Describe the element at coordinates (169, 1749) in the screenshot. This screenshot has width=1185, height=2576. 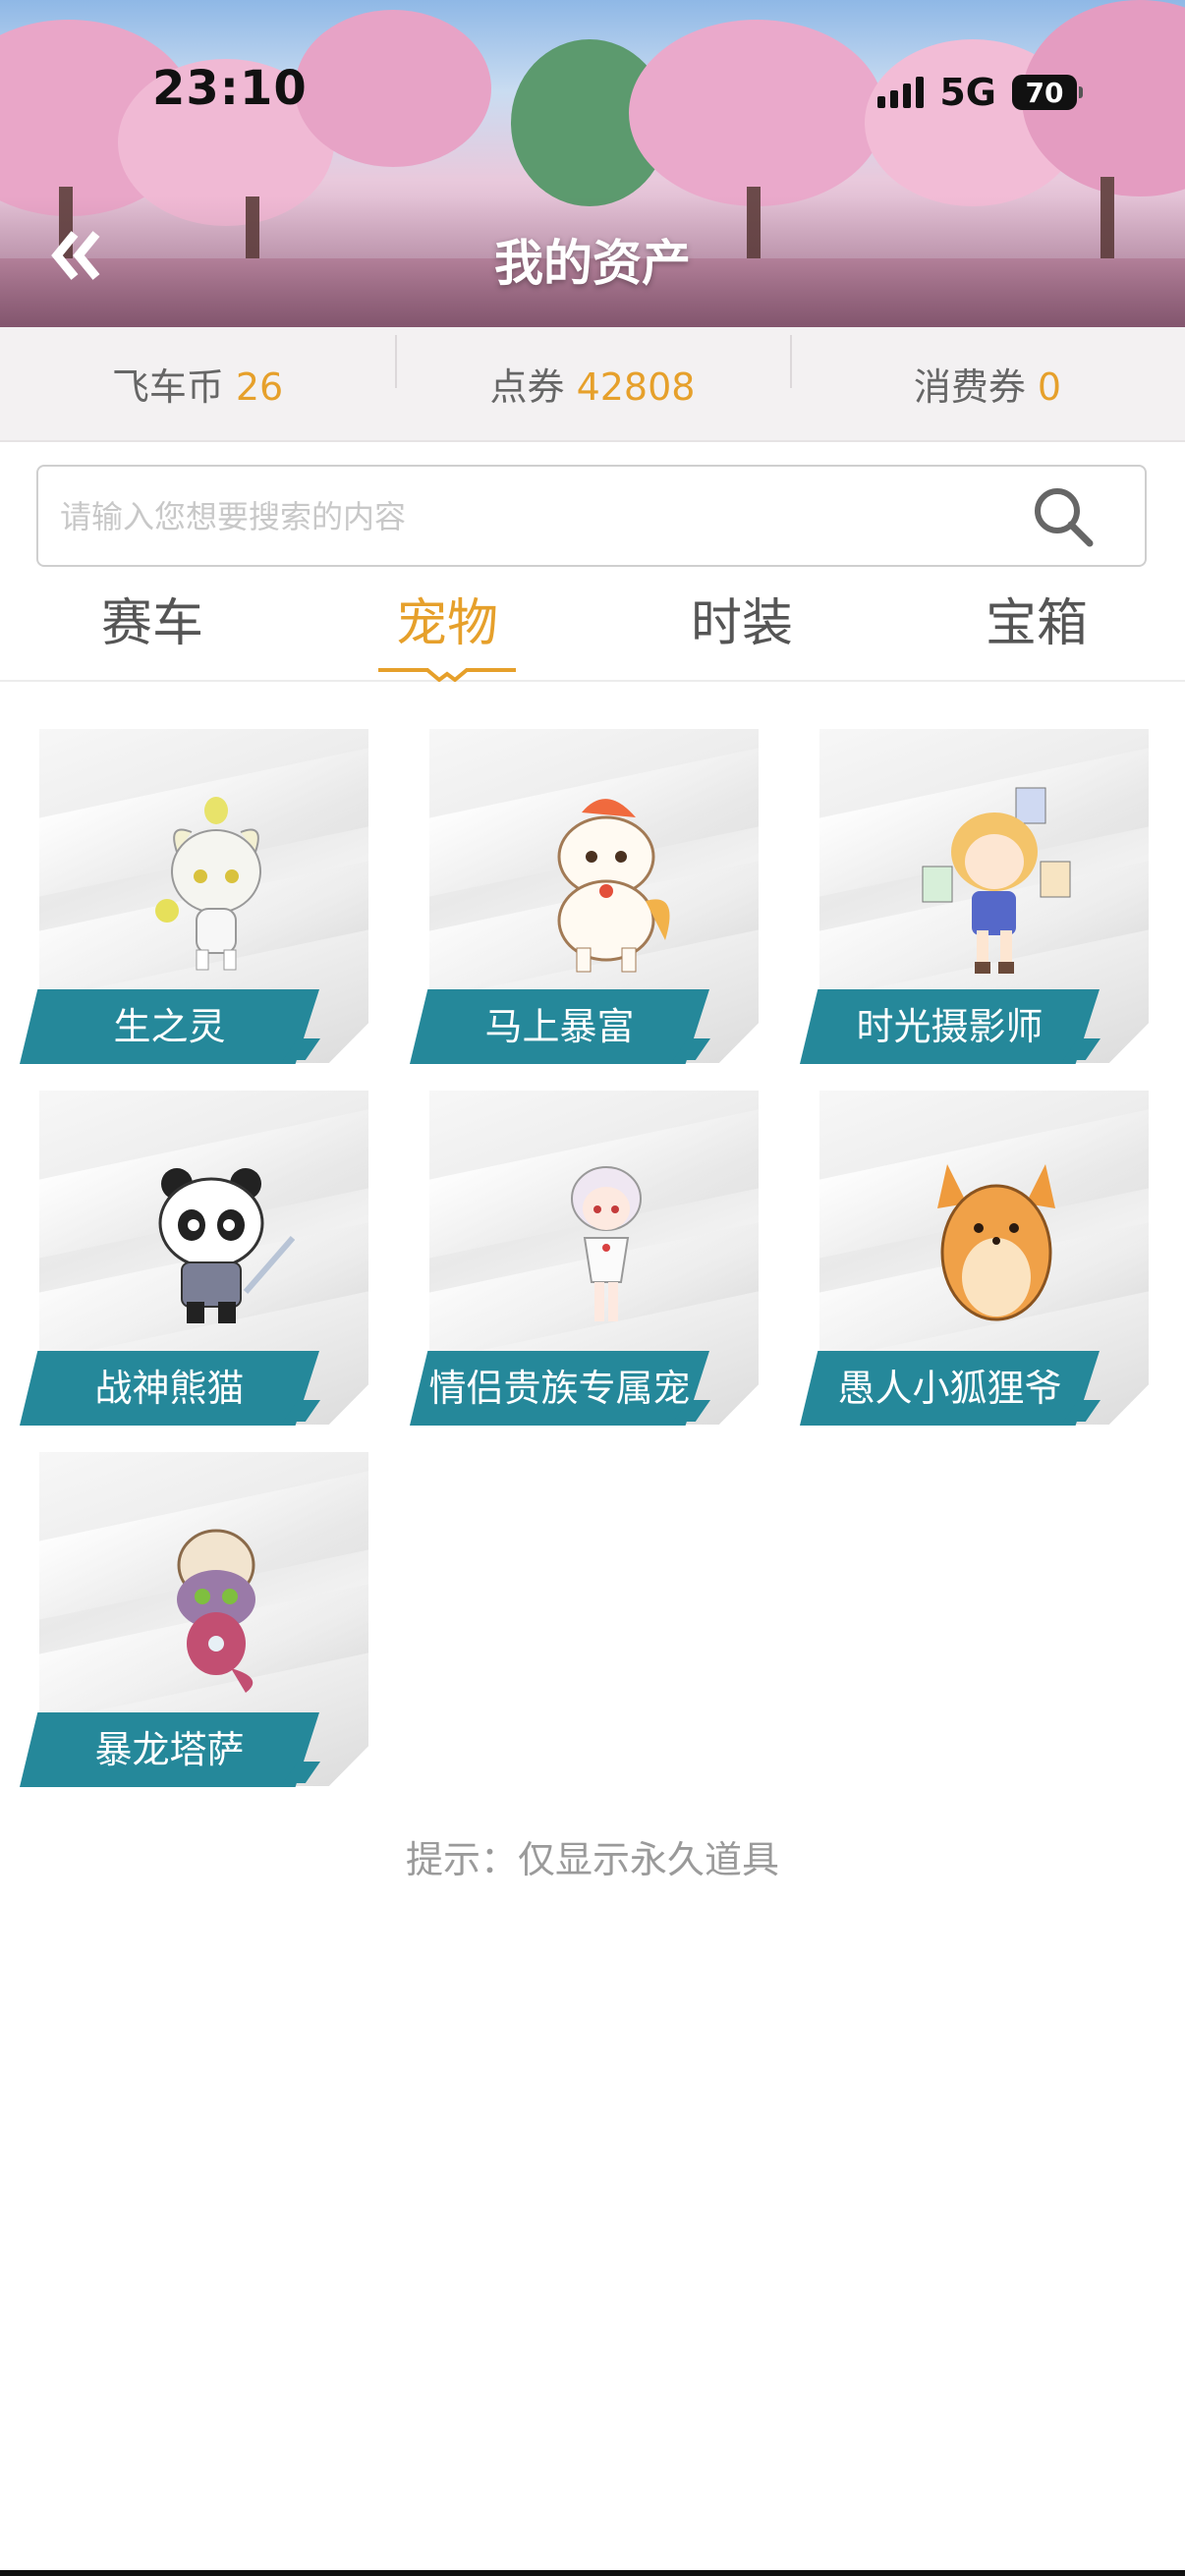
I see `pet-name: 暴龙塔萨` at that location.